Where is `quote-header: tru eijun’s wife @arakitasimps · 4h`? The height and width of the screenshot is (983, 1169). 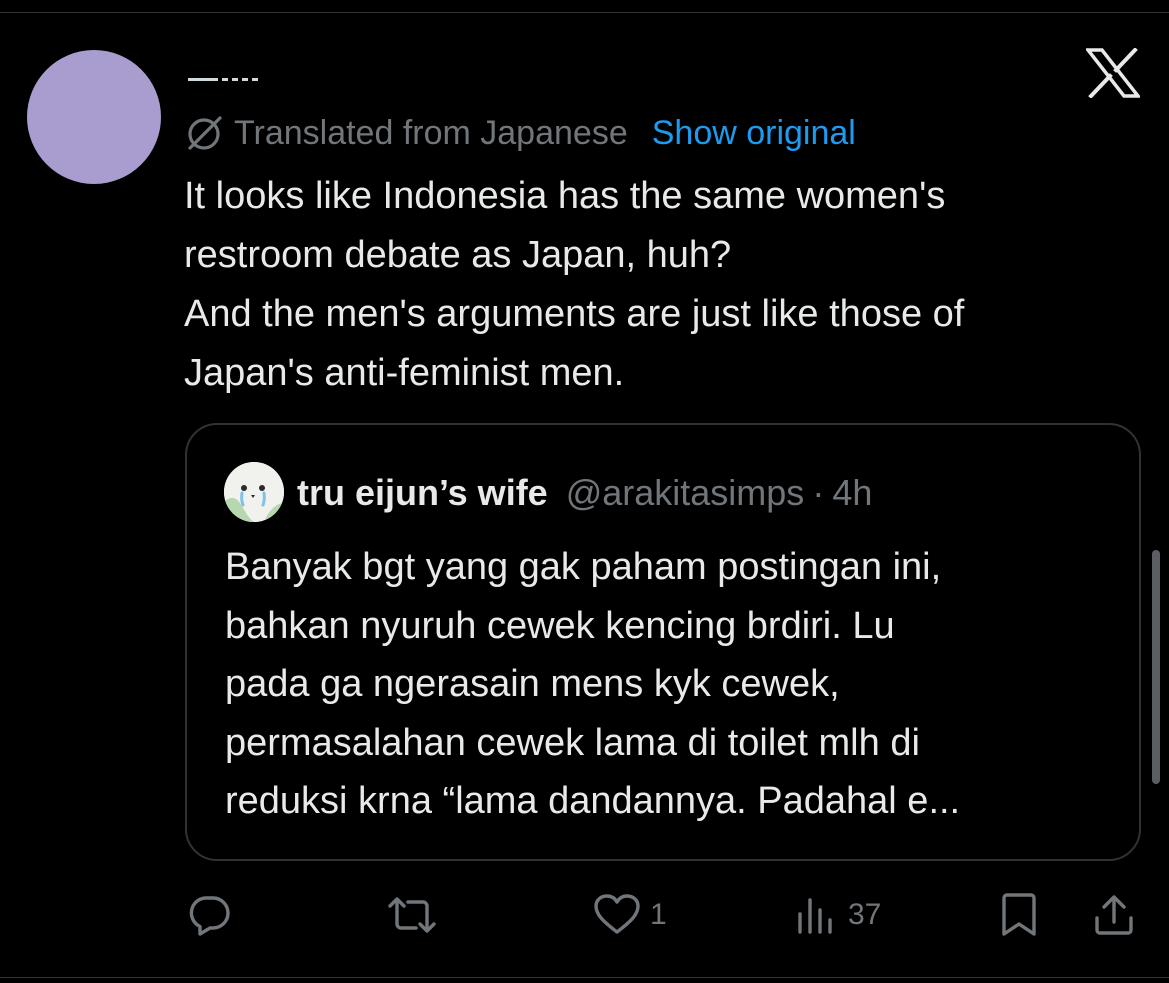 quote-header: tru eijun’s wife @arakitasimps · 4h is located at coordinates (584, 493).